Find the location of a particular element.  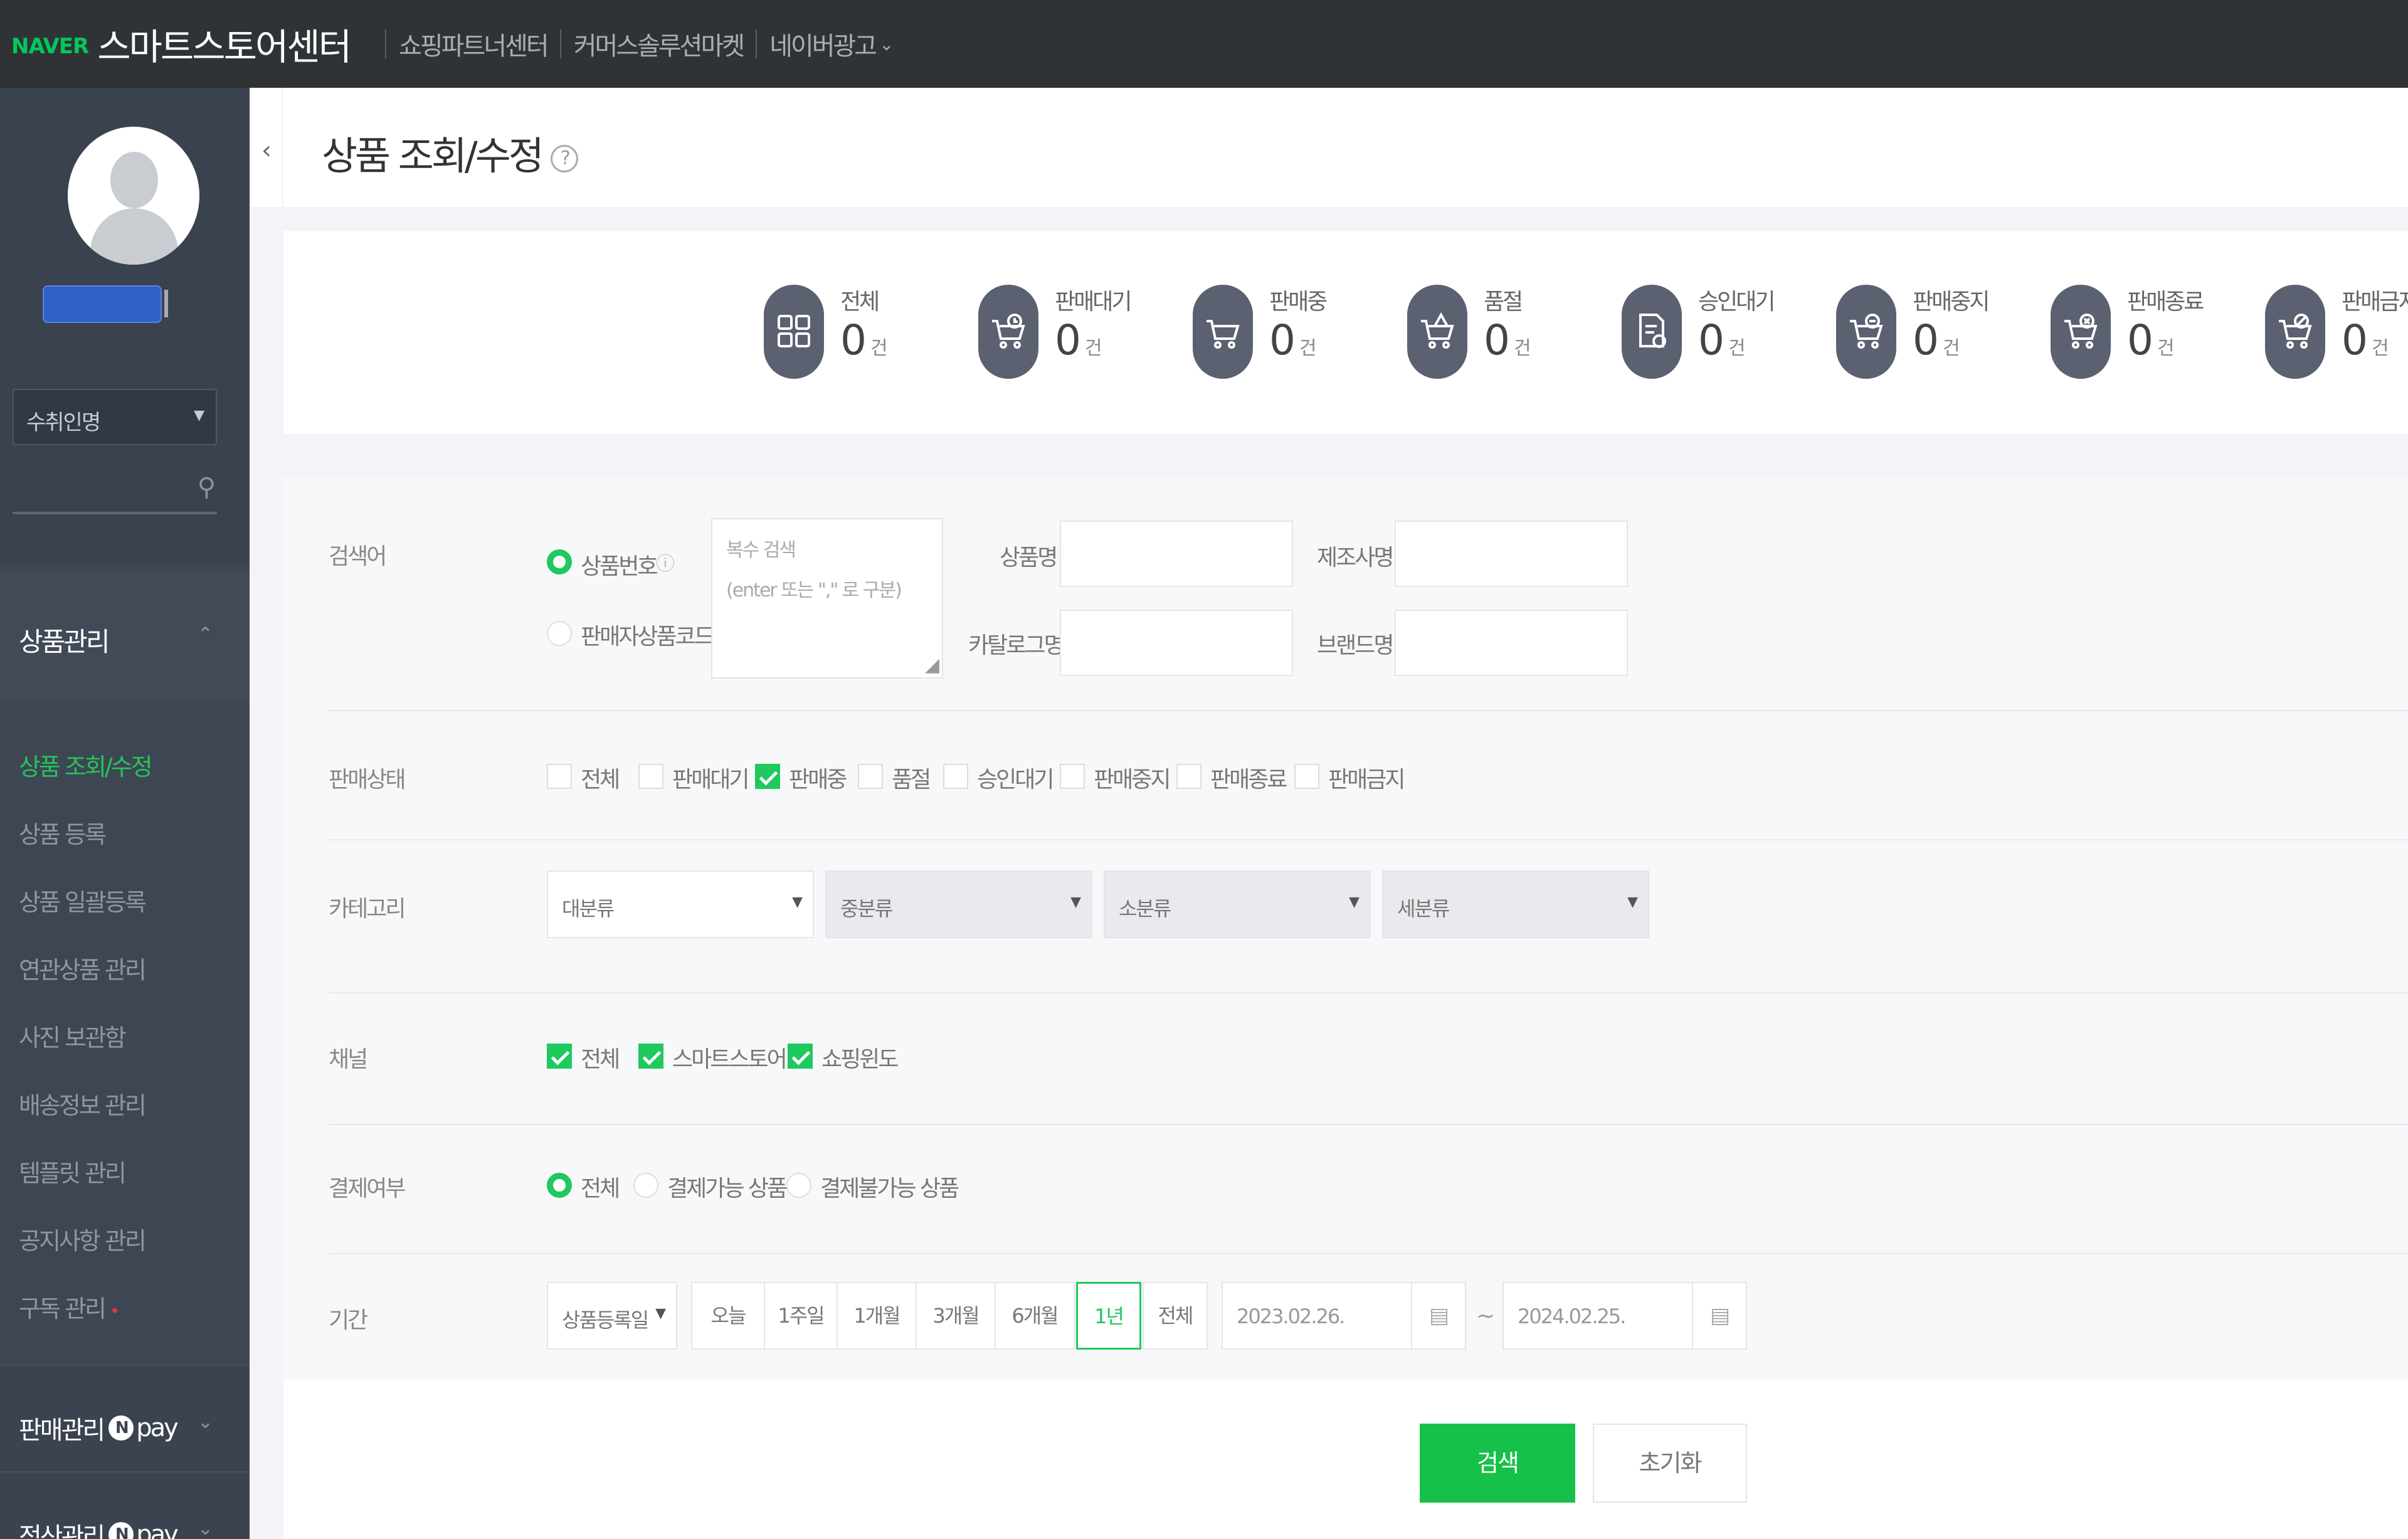

status-card-all: 전체 0건 is located at coordinates (858, 328).